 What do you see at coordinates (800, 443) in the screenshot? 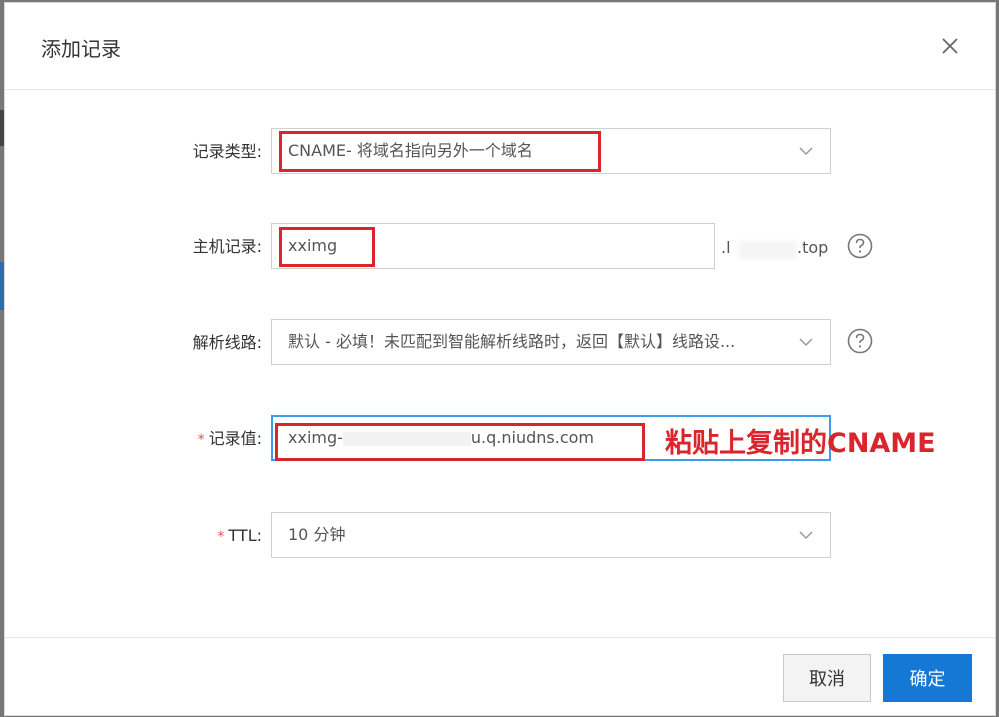
I see `annotation-text: 粘贴上复制的CNAME` at bounding box center [800, 443].